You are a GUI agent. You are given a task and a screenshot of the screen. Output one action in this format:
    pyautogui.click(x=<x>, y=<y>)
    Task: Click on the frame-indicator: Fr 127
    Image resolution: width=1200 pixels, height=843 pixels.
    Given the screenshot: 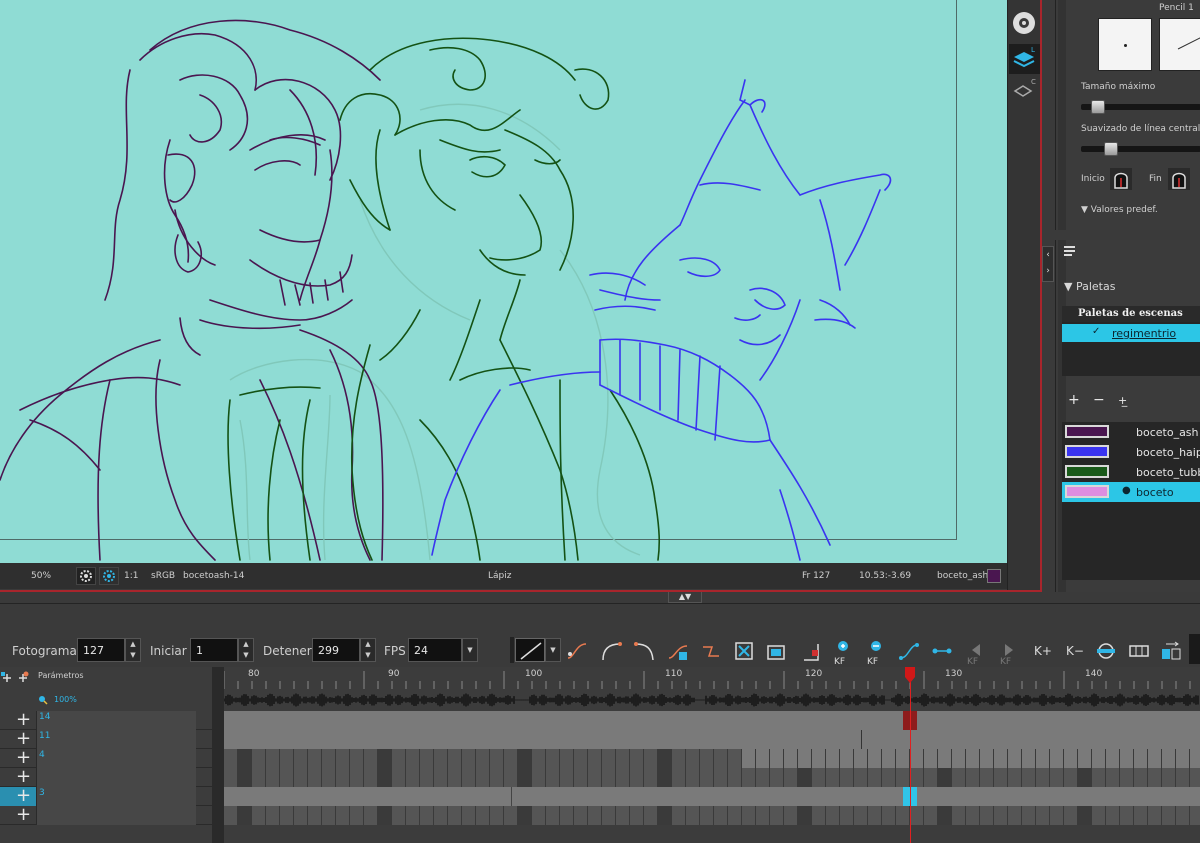 What is the action you would take?
    pyautogui.click(x=816, y=576)
    